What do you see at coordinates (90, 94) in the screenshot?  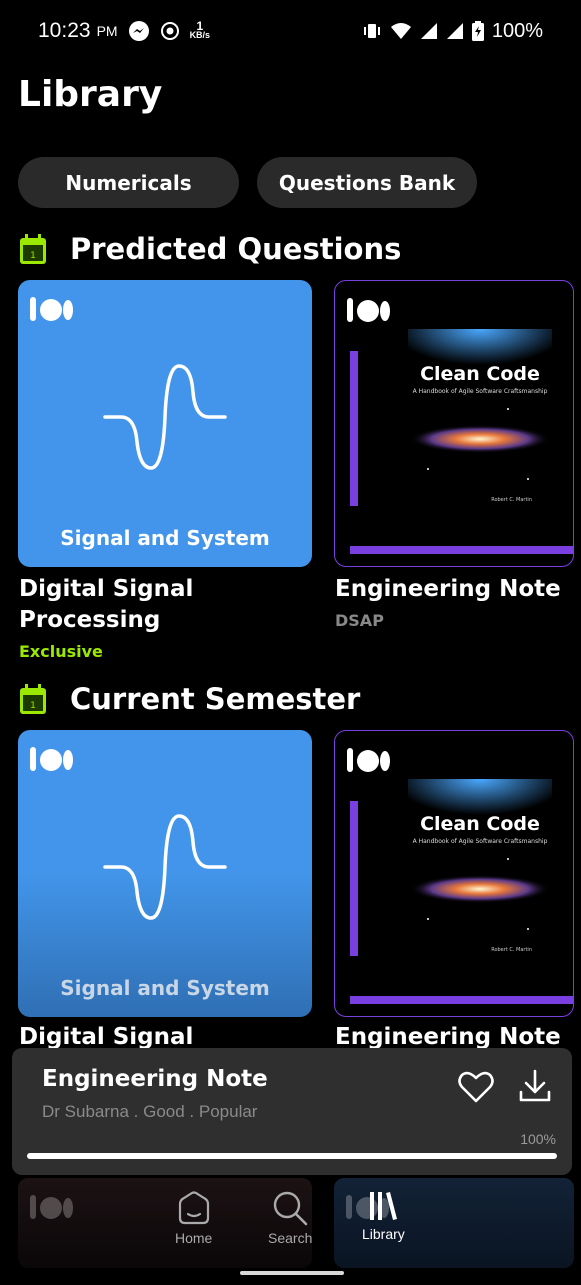 I see `page-title: Library` at bounding box center [90, 94].